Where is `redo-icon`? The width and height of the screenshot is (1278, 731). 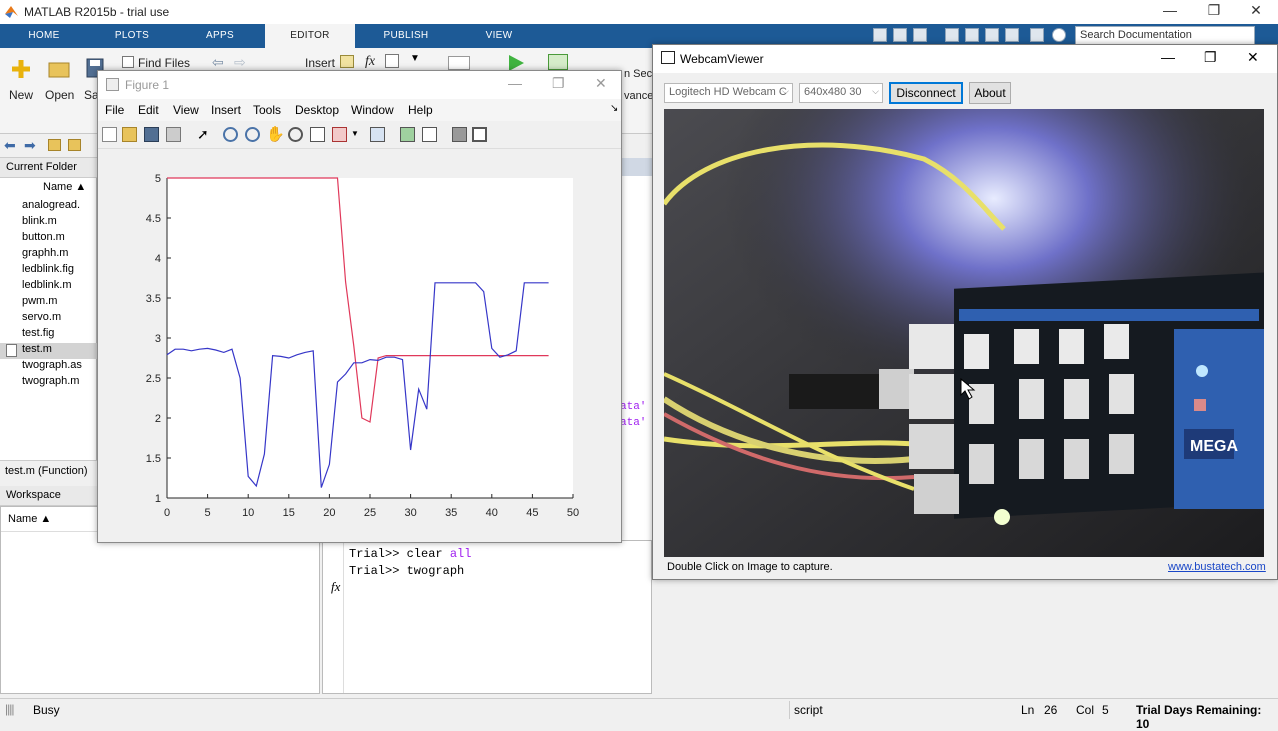
redo-icon is located at coordinates (1012, 35).